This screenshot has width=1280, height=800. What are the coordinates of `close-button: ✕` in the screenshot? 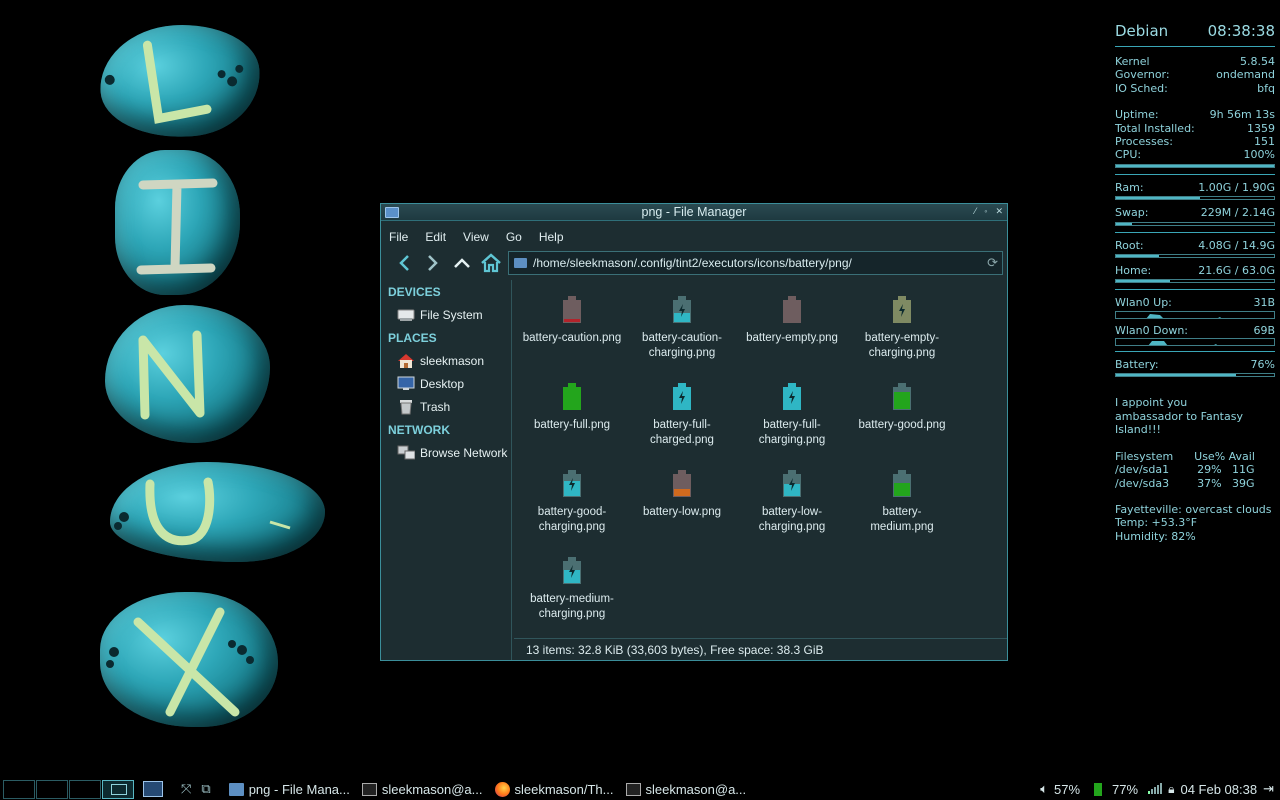 It's located at (999, 211).